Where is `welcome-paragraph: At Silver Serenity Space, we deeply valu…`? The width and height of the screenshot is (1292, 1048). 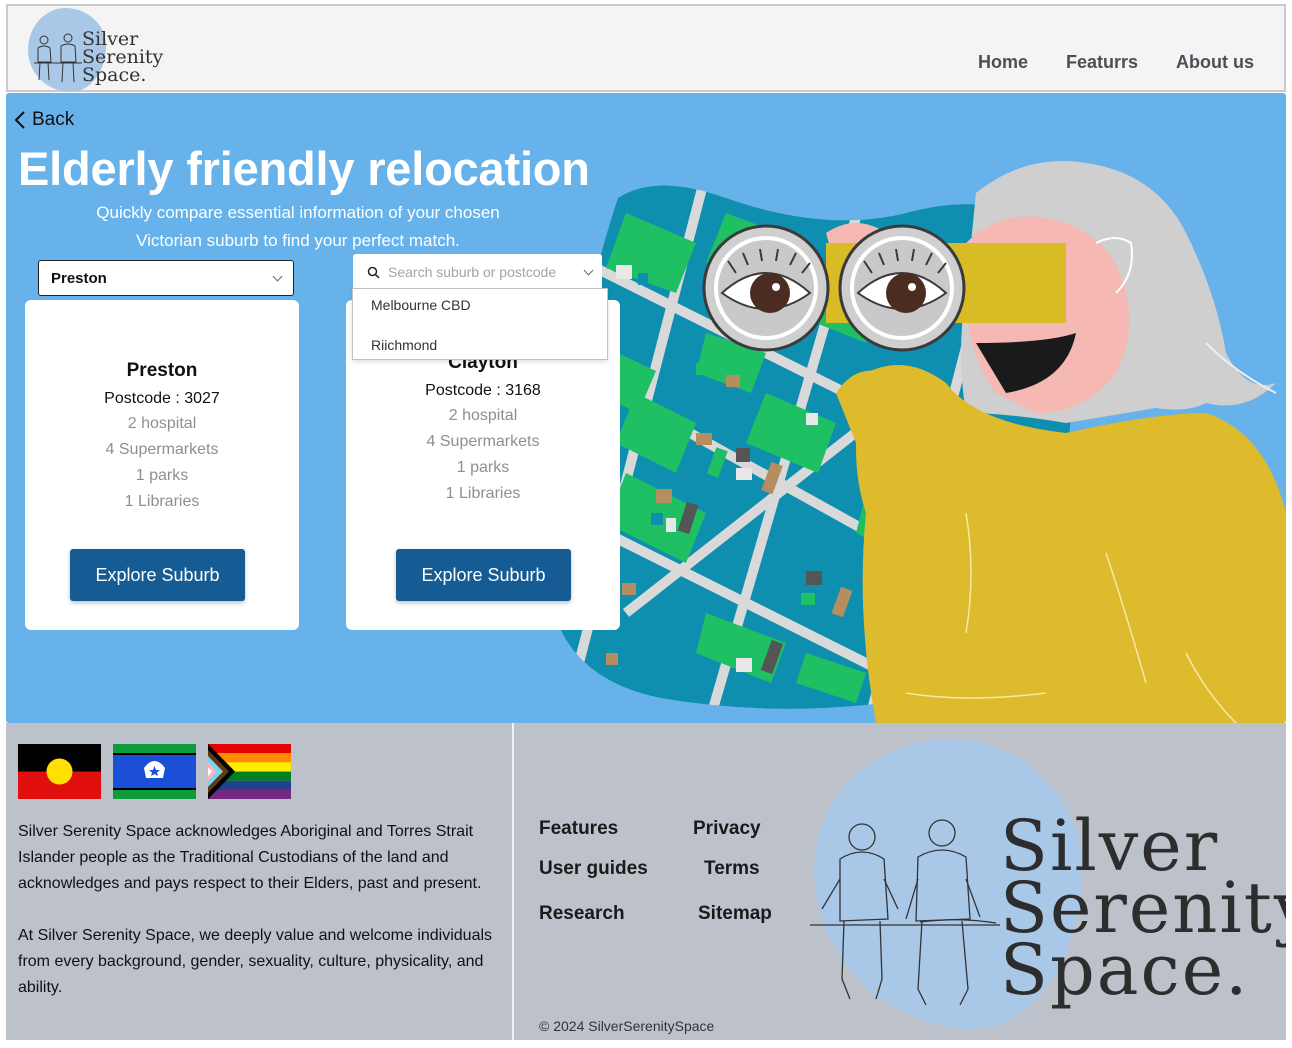 welcome-paragraph: At Silver Serenity Space, we deeply valu… is located at coordinates (255, 961).